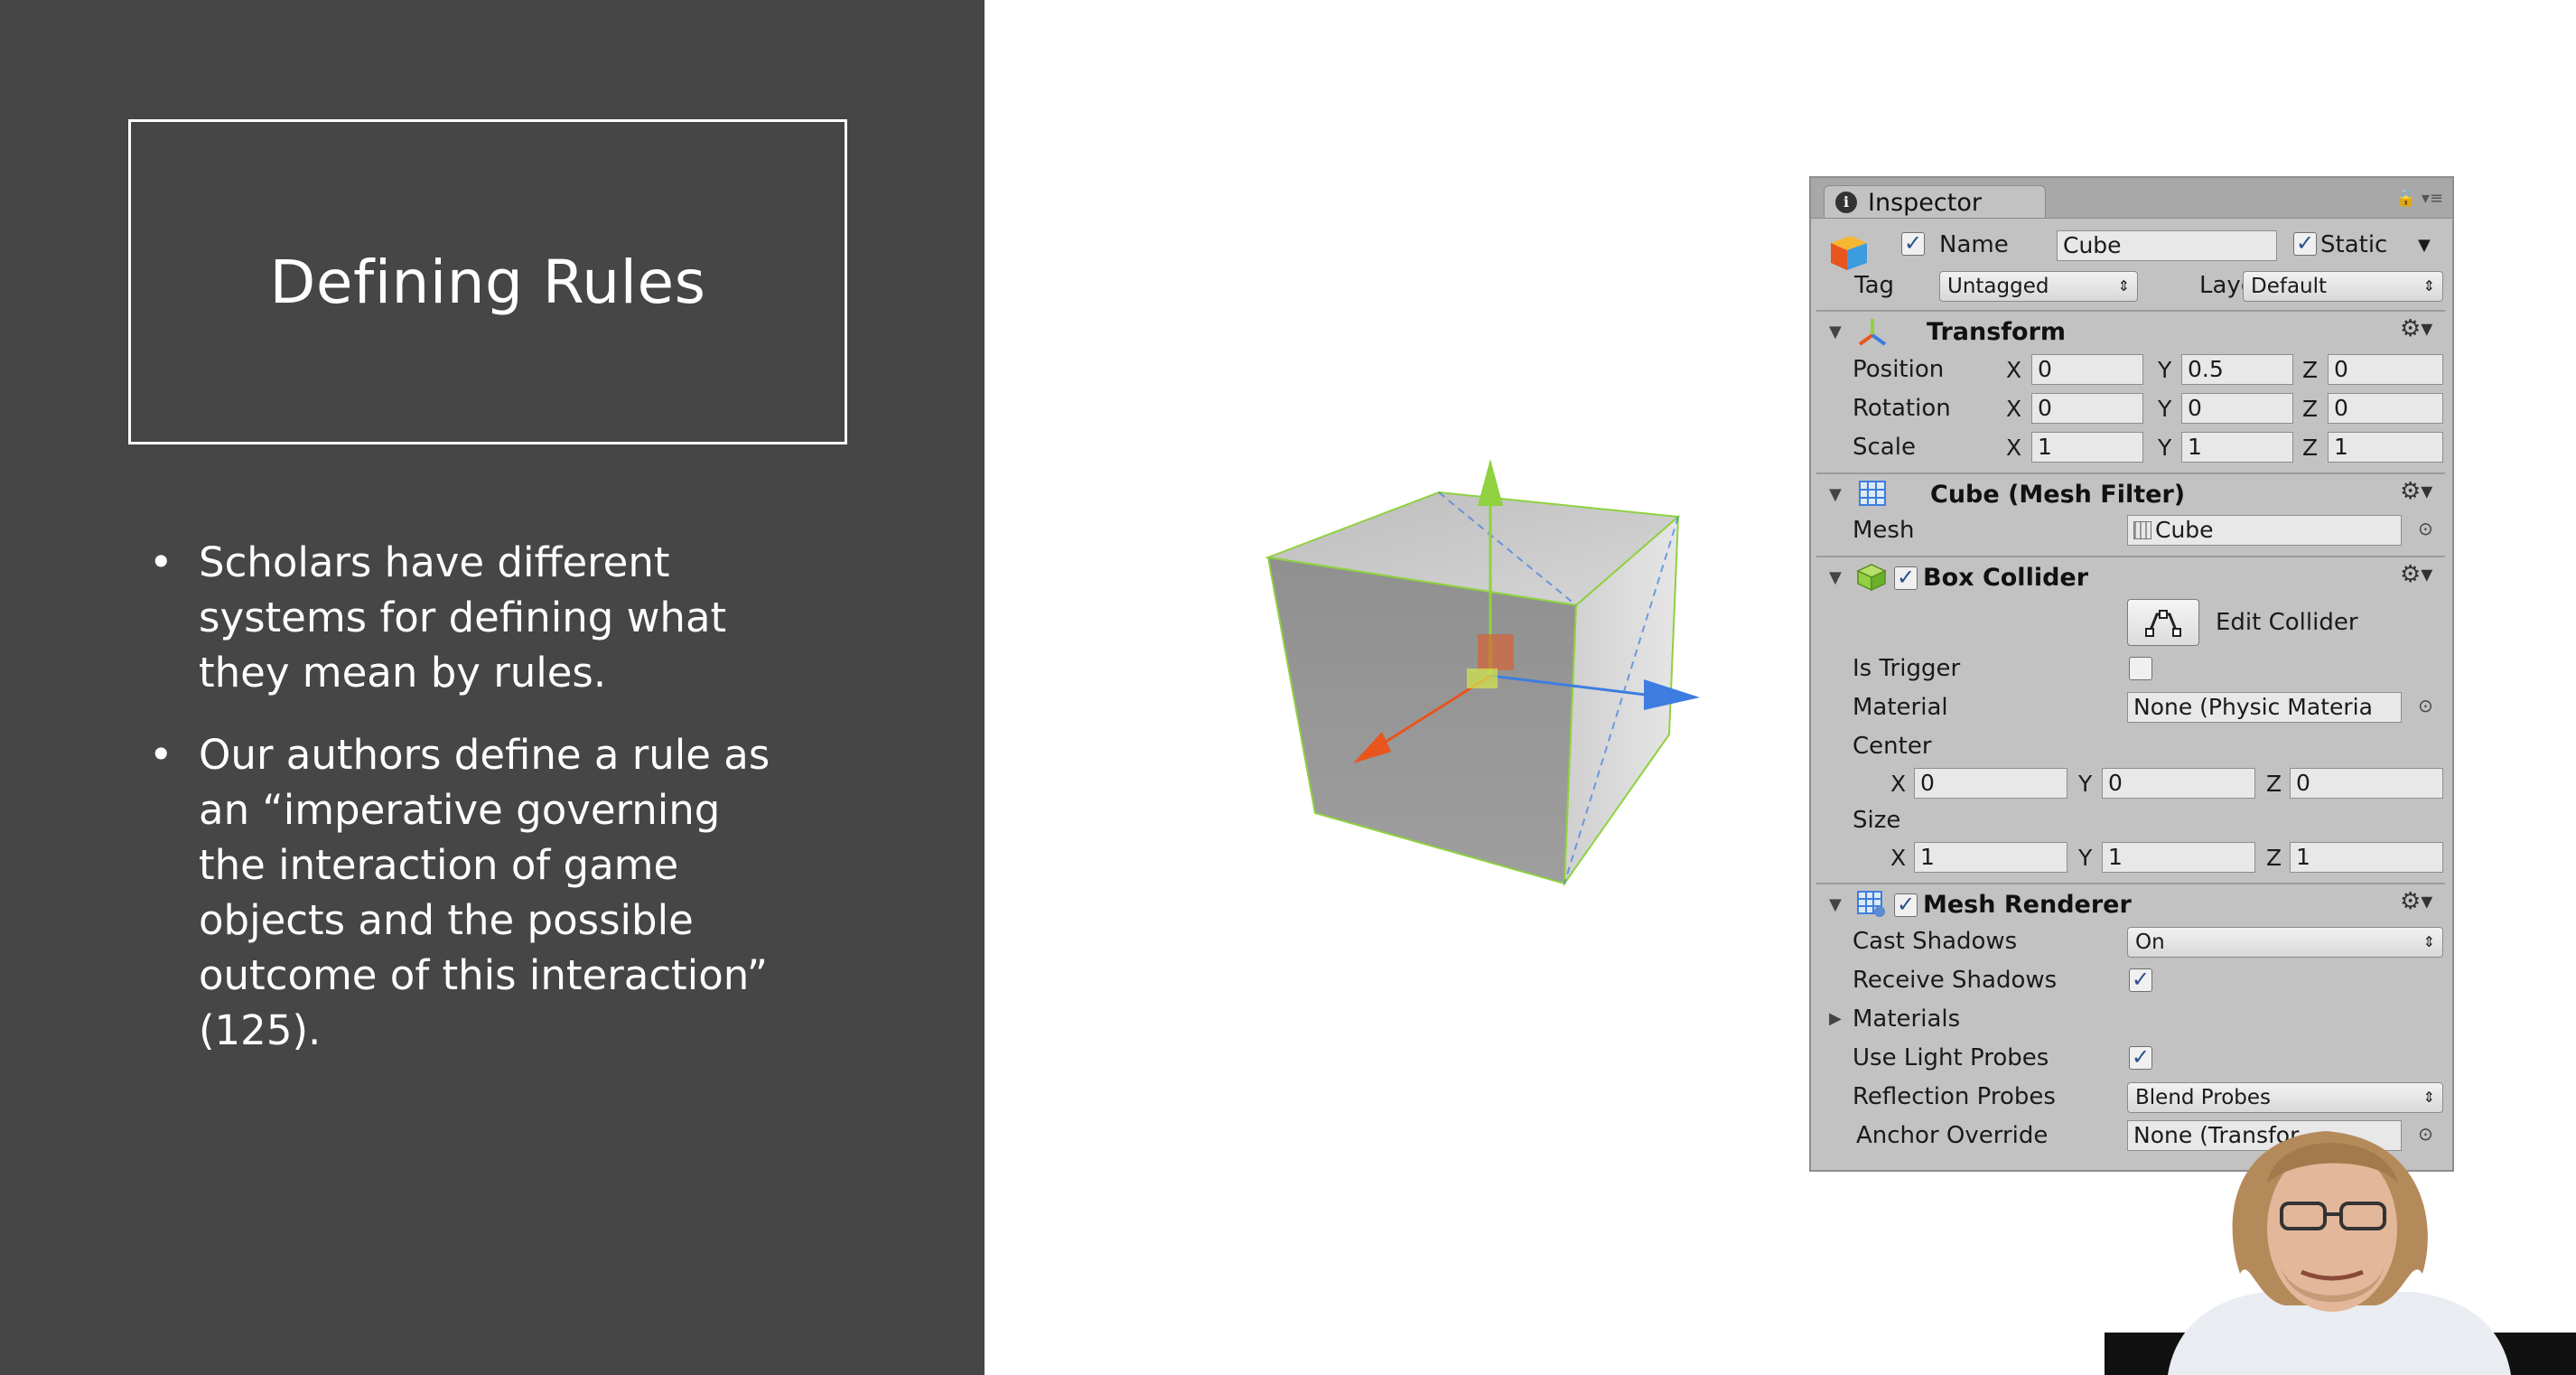 This screenshot has width=2576, height=1375. Describe the element at coordinates (1835, 332) in the screenshot. I see `collapse-transform-icon: ▼` at that location.